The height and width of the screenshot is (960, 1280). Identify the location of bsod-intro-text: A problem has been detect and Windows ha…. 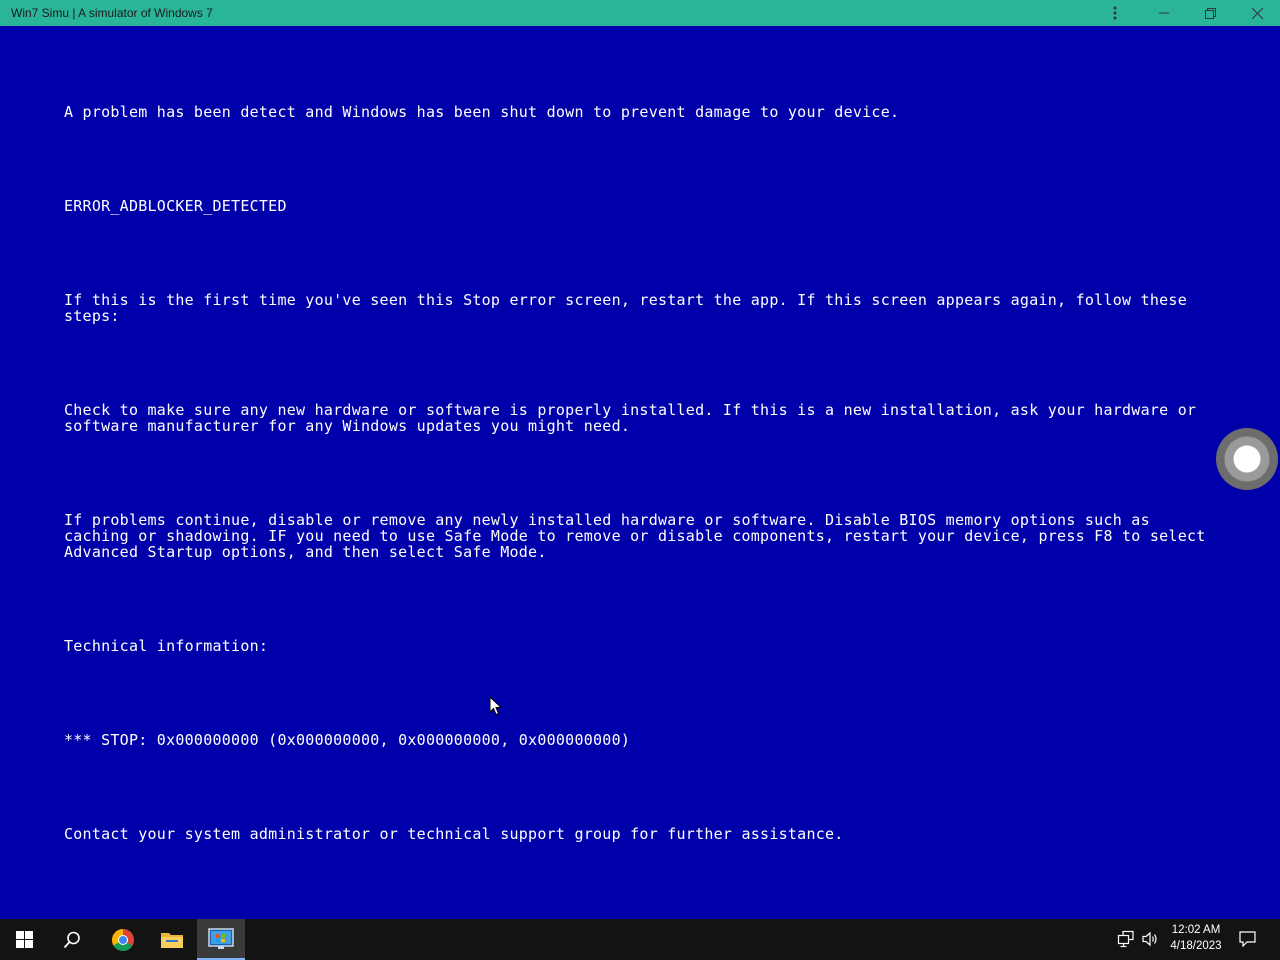
(482, 112).